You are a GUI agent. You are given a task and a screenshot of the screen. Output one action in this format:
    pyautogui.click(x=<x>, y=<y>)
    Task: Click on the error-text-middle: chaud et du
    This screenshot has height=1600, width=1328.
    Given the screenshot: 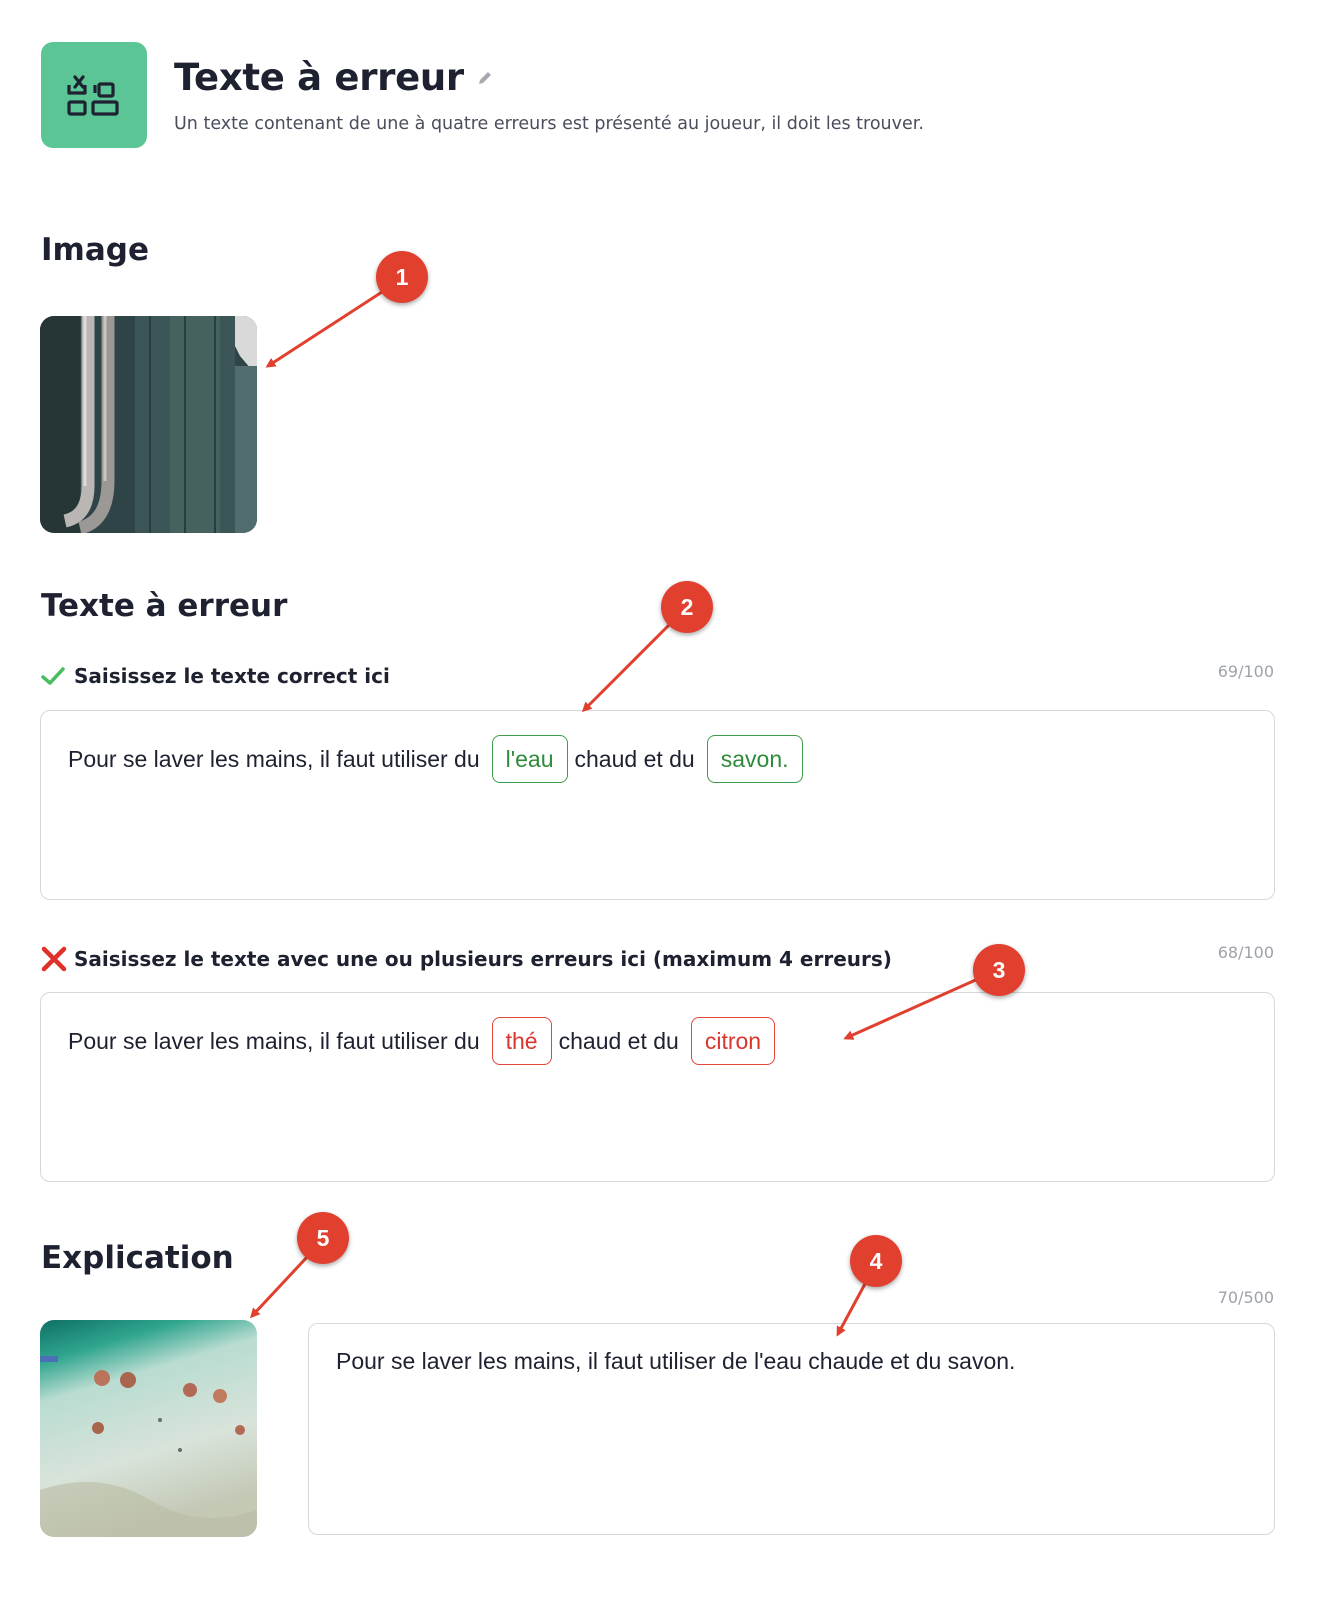 What is the action you would take?
    pyautogui.click(x=618, y=1040)
    